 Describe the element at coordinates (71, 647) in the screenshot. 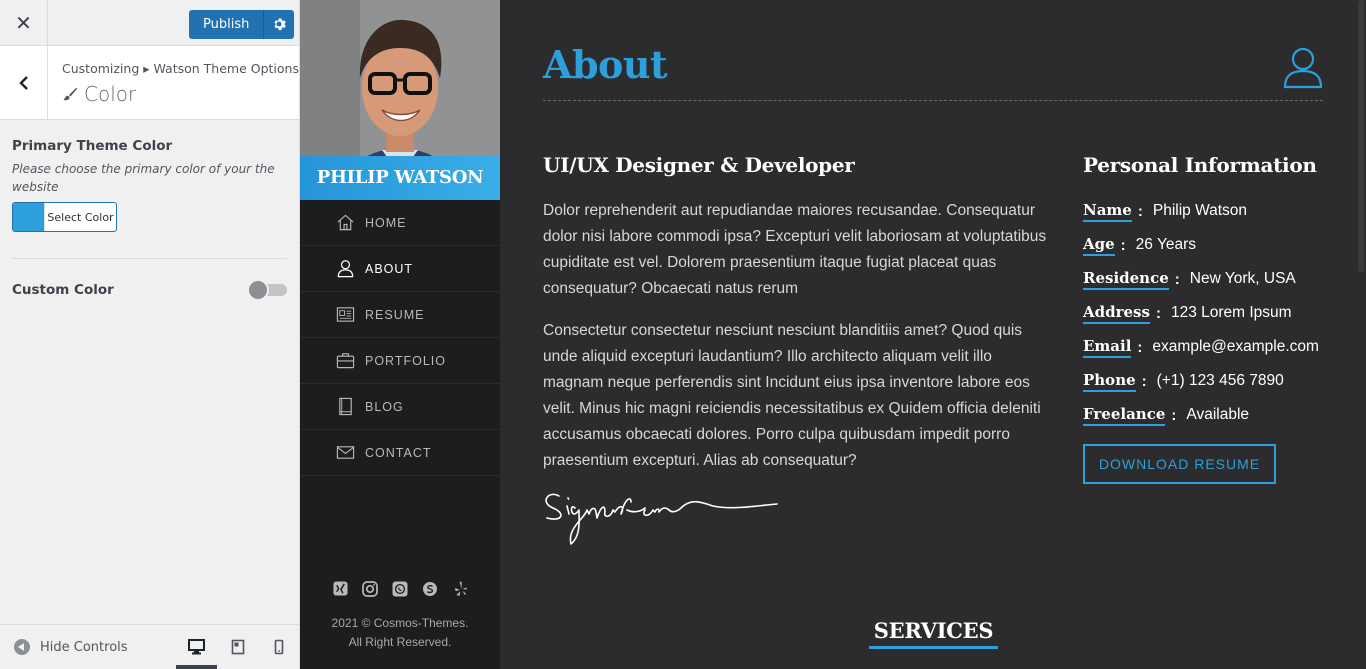

I see `hide-controls-button: Hide Controls` at that location.